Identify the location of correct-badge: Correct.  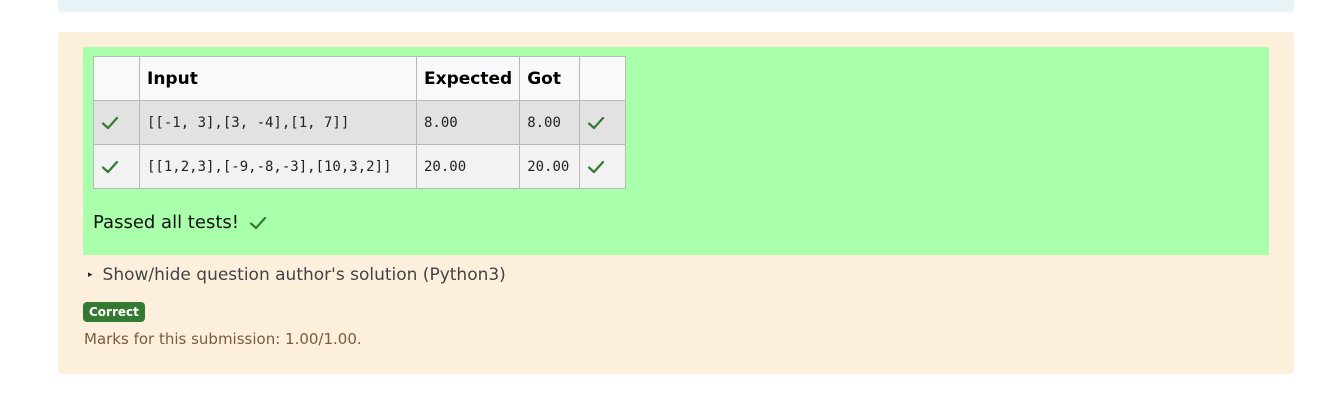
(114, 312).